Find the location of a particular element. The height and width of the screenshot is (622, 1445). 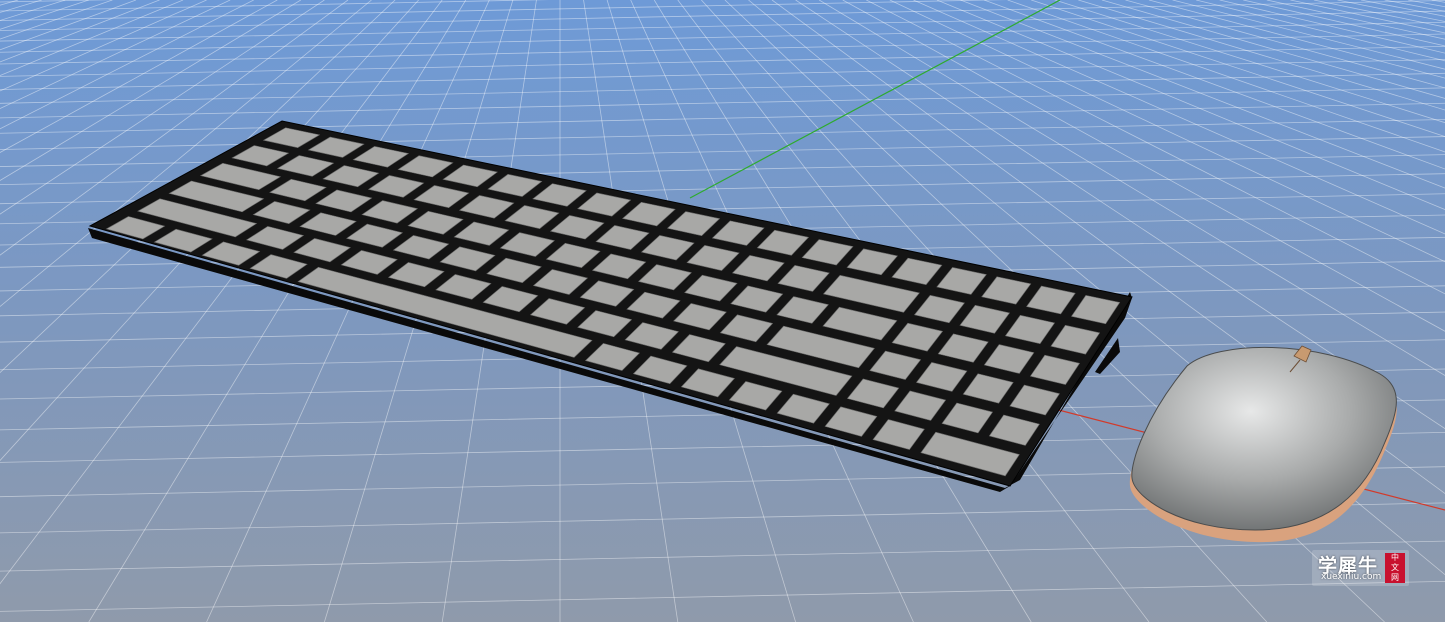

watermark-badge: 中 文 网 is located at coordinates (1395, 568).